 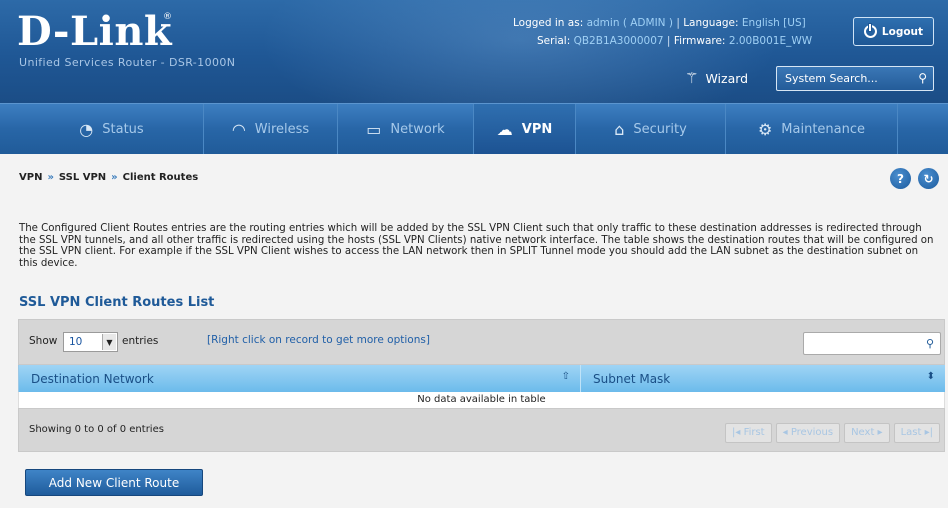 What do you see at coordinates (117, 302) in the screenshot?
I see `list-title: SSL VPN Client Routes List` at bounding box center [117, 302].